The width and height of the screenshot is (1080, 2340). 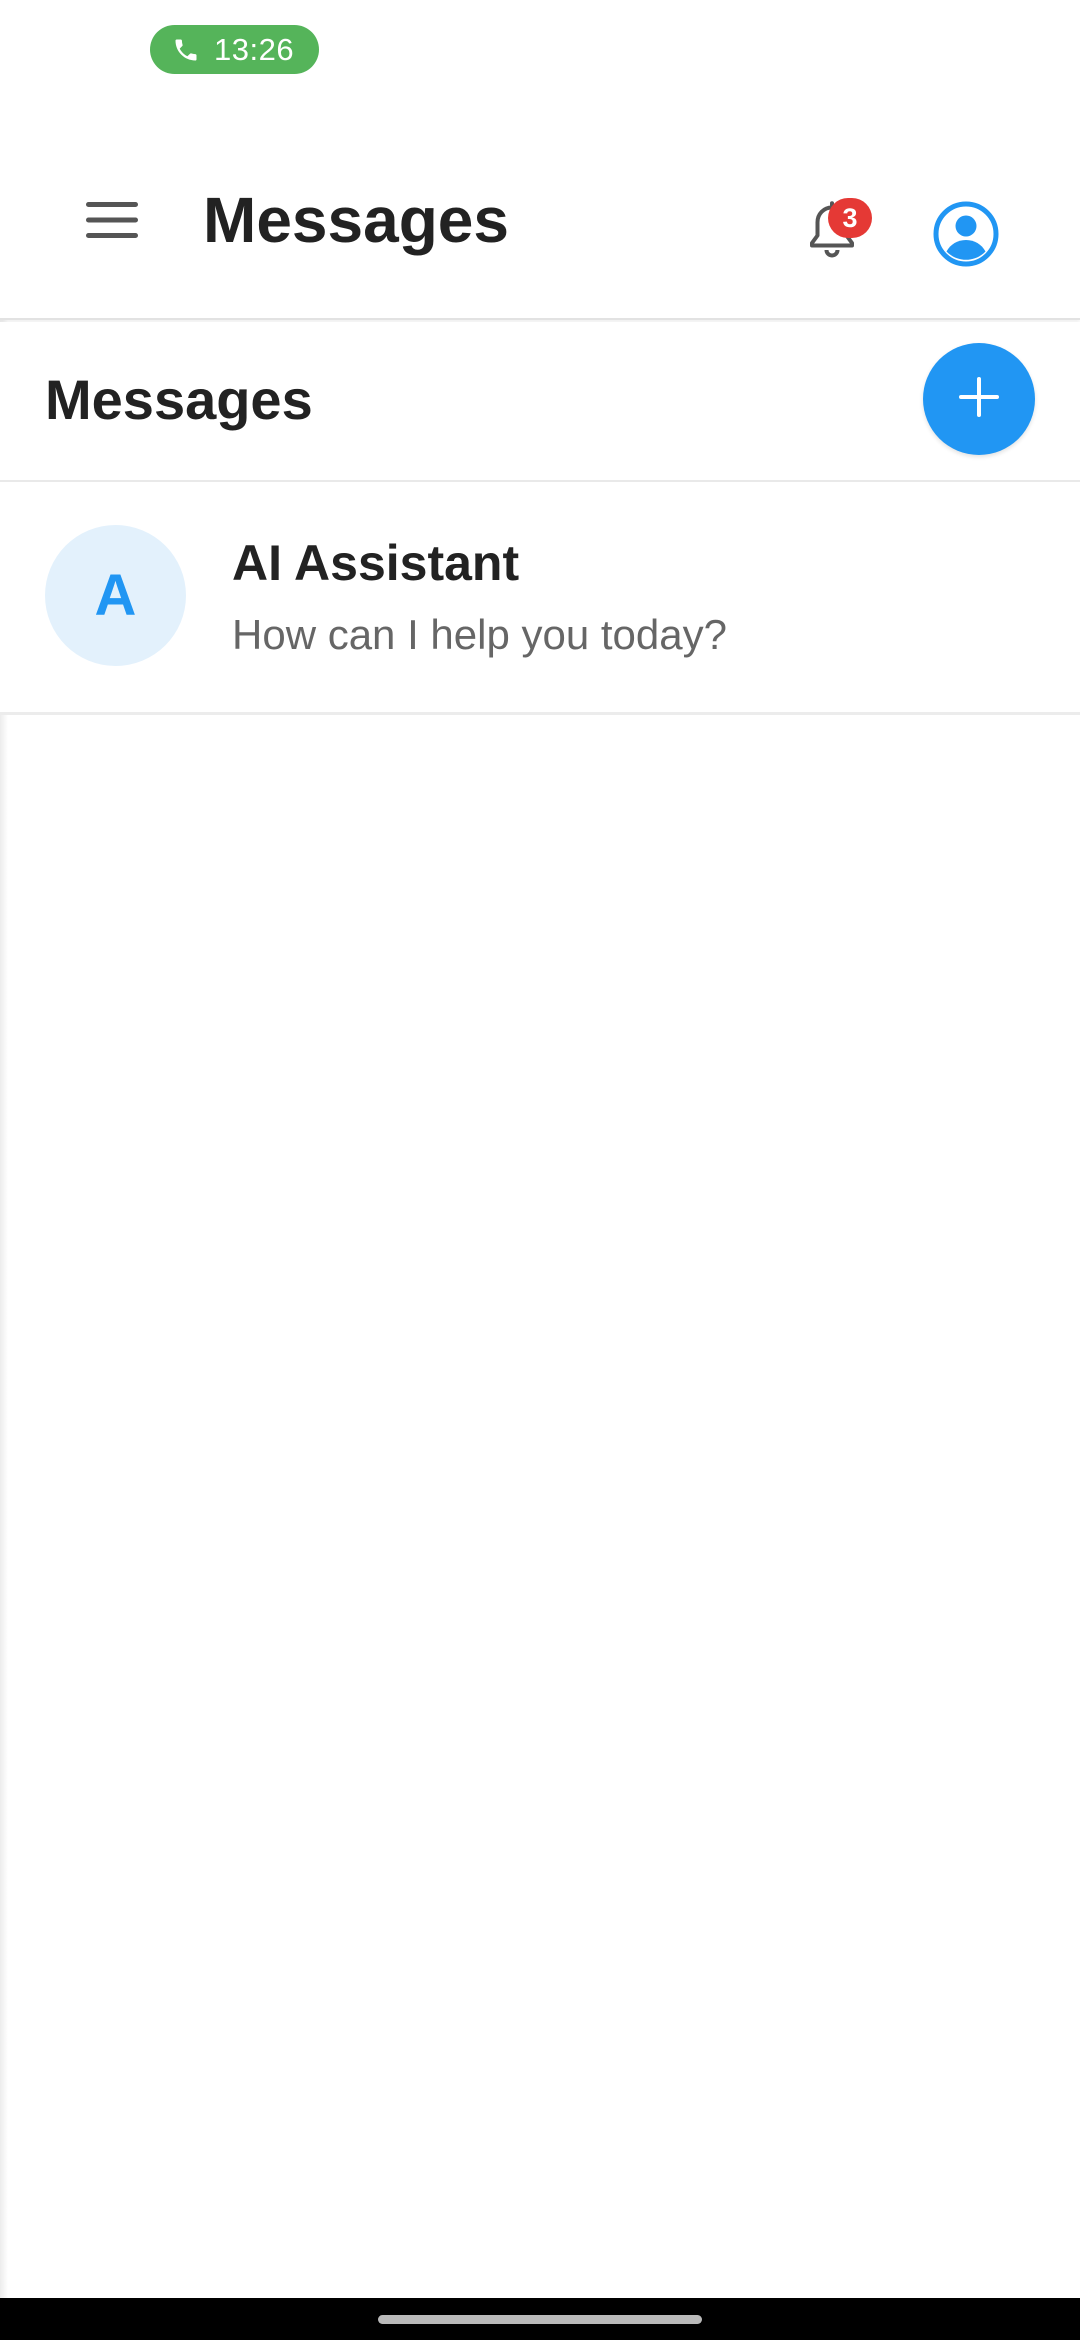 I want to click on notification-count-badge: 3, so click(x=850, y=218).